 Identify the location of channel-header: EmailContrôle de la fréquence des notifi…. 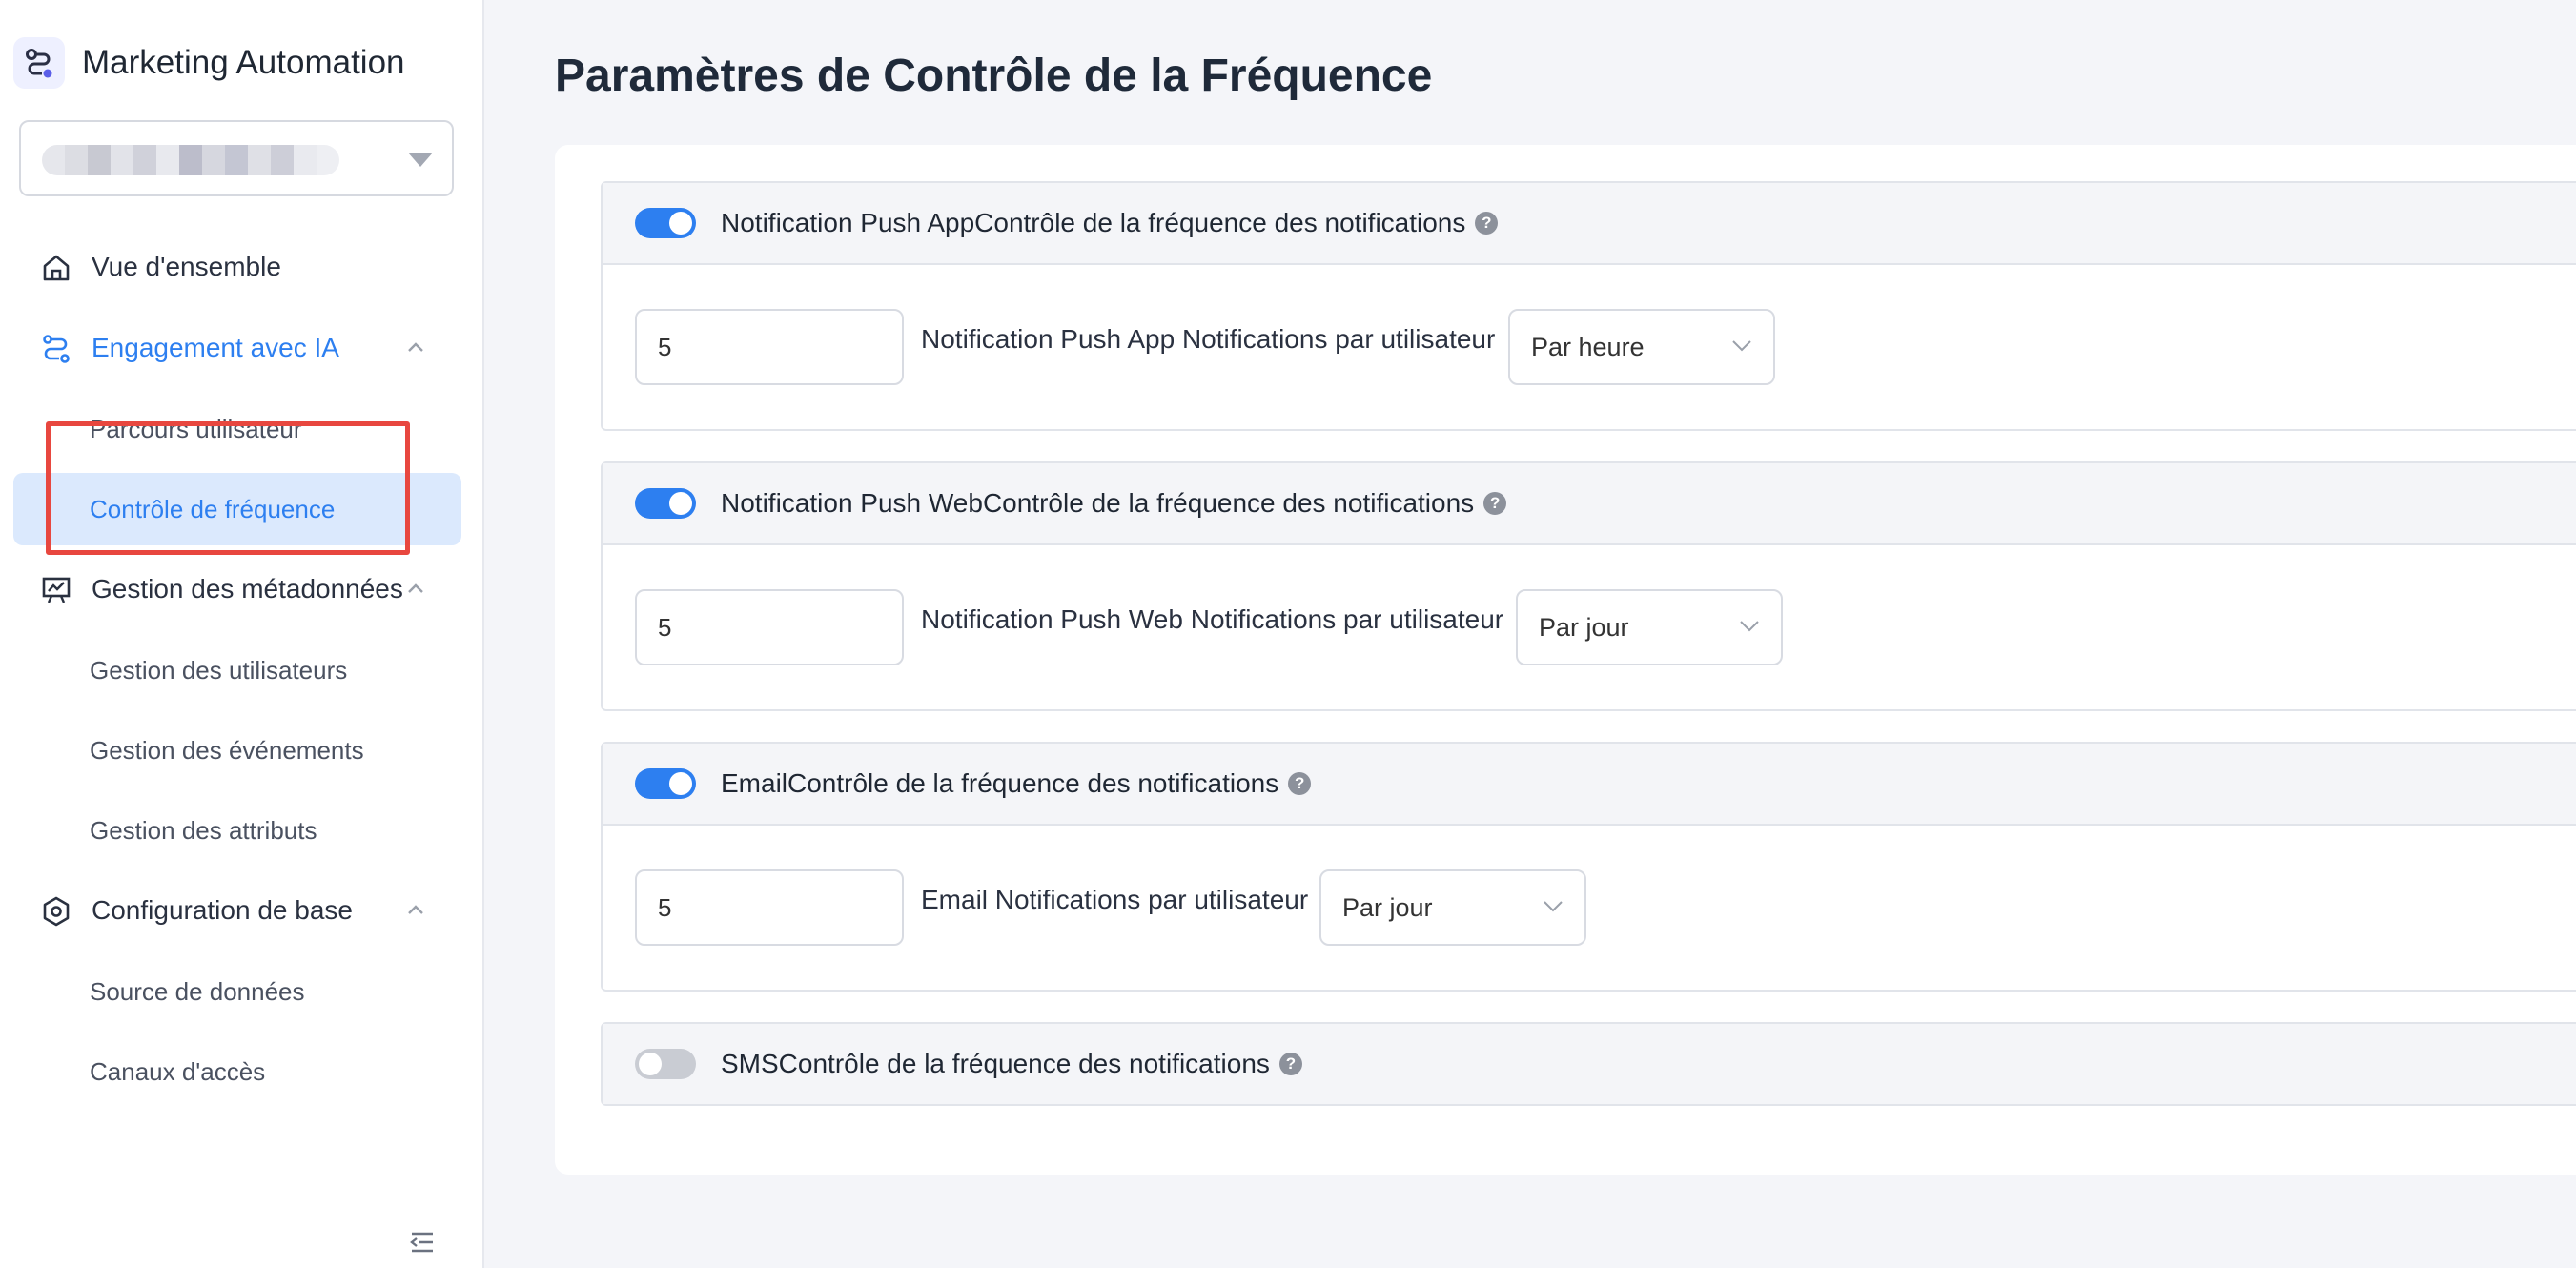
(1589, 785).